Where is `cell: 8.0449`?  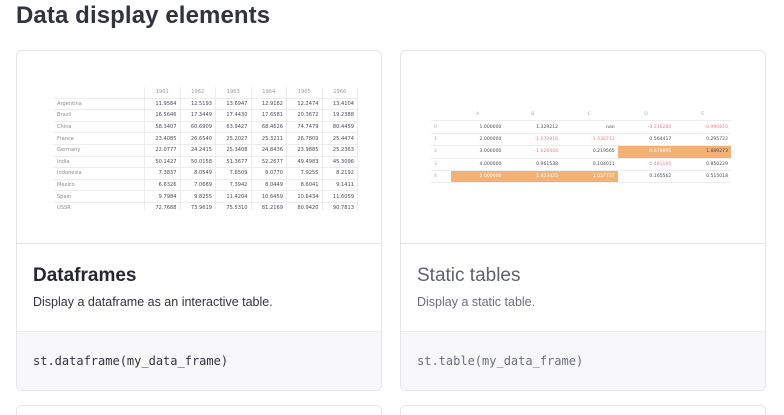
cell: 8.0449 is located at coordinates (269, 185).